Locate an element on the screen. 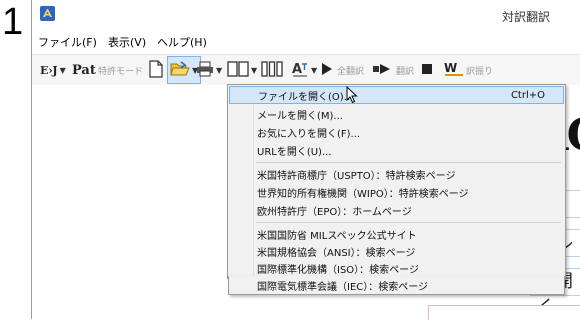  menu-item-uspto: 米国特許商標庁（USPTO）：特許検索ページ is located at coordinates (396, 174).